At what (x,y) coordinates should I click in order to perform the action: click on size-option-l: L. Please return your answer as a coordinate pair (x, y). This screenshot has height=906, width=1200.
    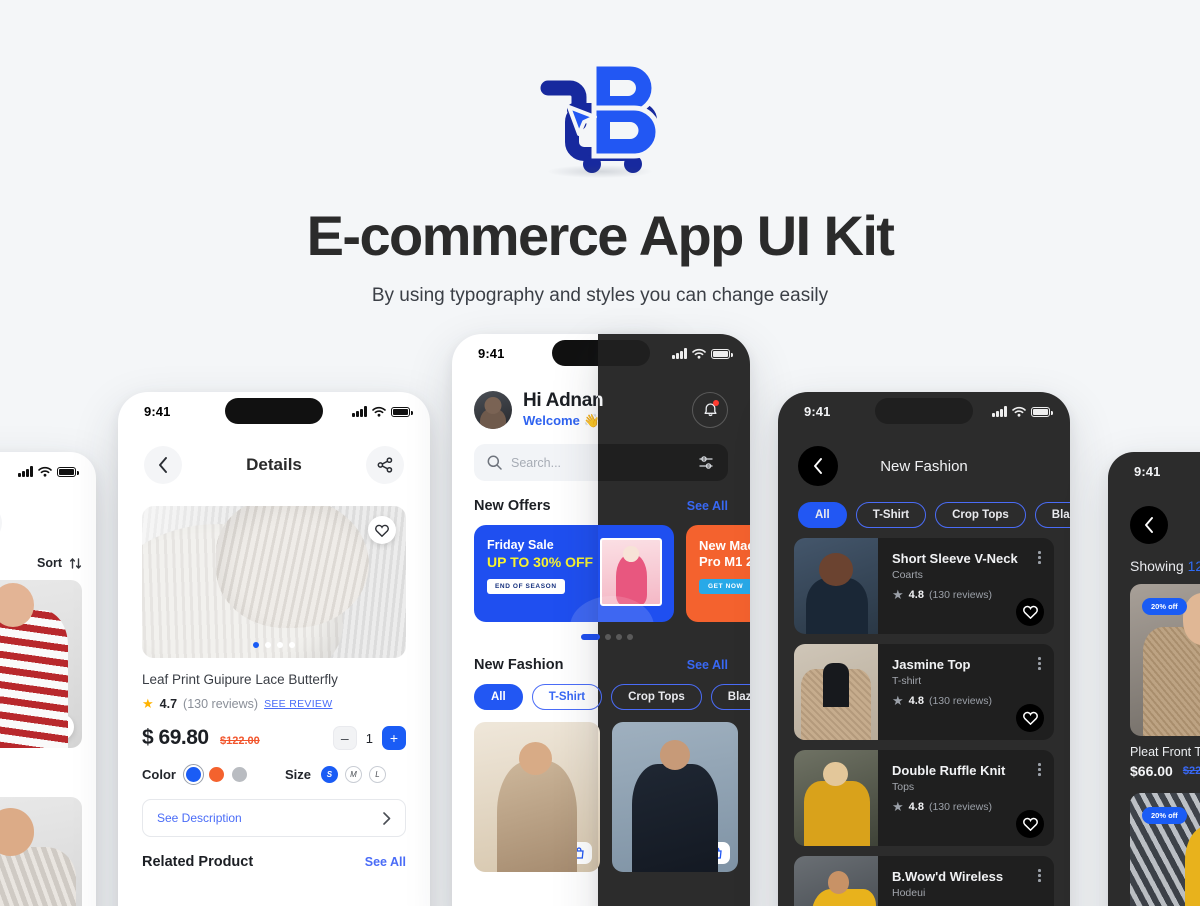
    Looking at the image, I should click on (377, 774).